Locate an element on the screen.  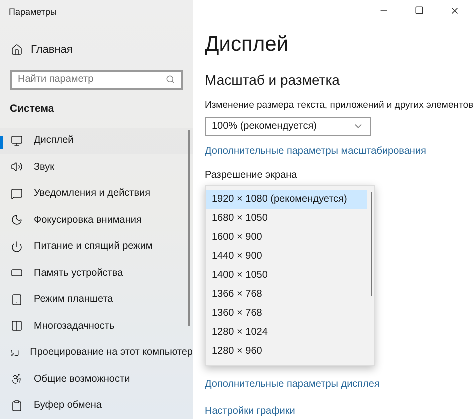
window-title: Параметры is located at coordinates (33, 12).